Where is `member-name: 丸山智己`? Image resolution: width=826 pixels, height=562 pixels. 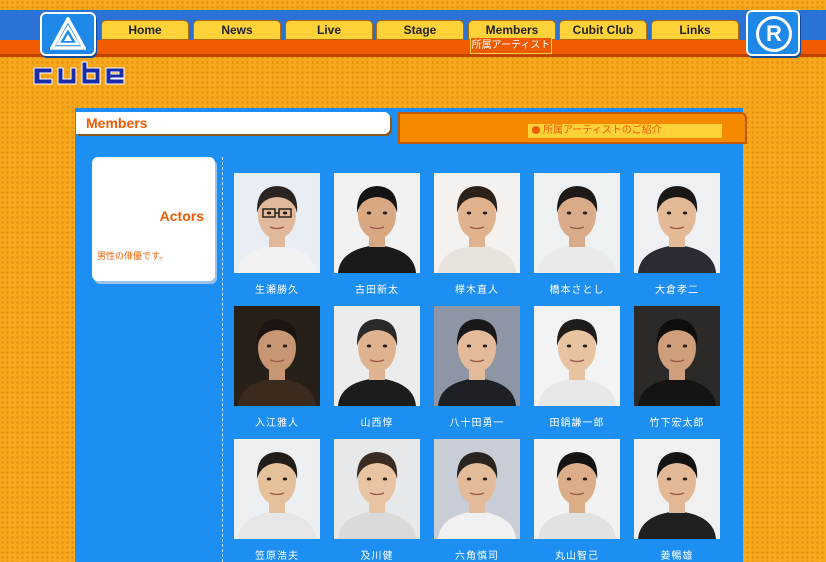 member-name: 丸山智己 is located at coordinates (577, 554).